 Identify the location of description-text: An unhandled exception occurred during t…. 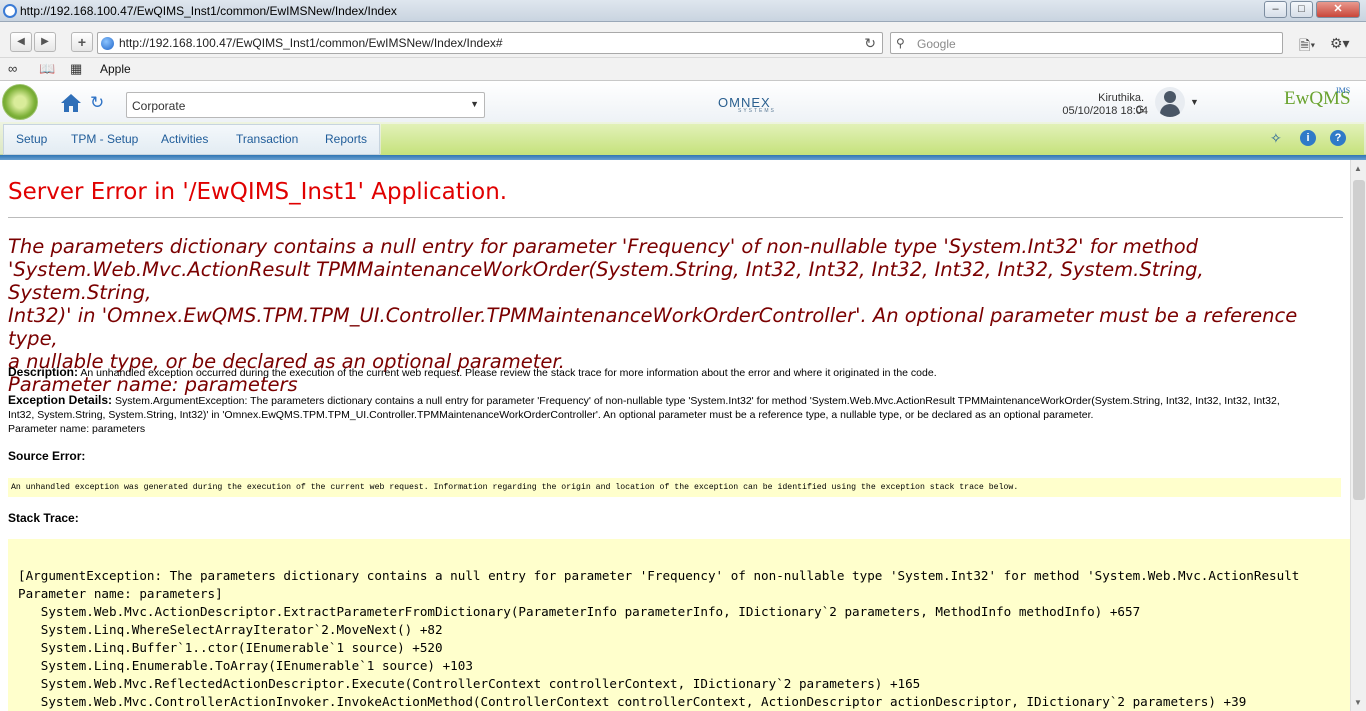
(508, 373).